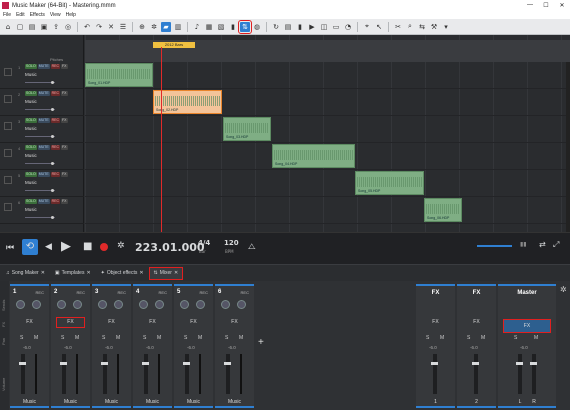  What do you see at coordinates (166, 273) in the screenshot?
I see `tab-mixer: ⇅ Mixer ✕` at bounding box center [166, 273].